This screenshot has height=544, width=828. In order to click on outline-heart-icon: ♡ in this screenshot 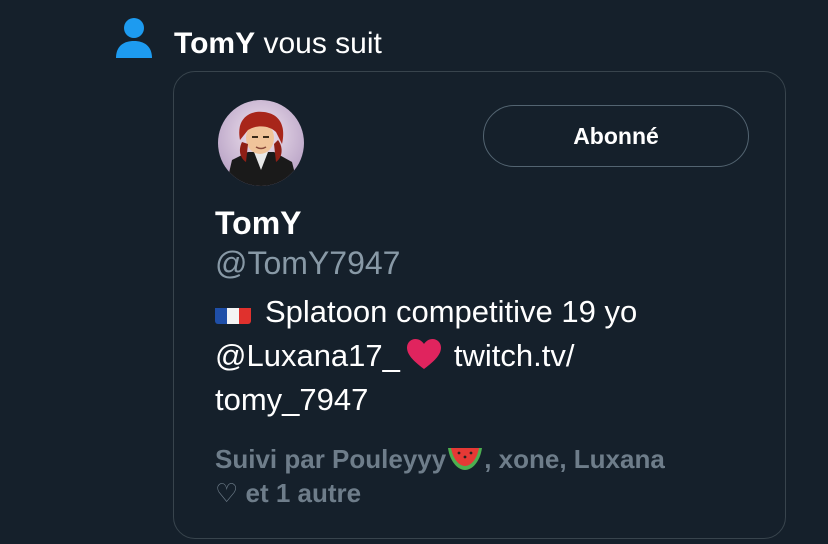, I will do `click(227, 493)`.